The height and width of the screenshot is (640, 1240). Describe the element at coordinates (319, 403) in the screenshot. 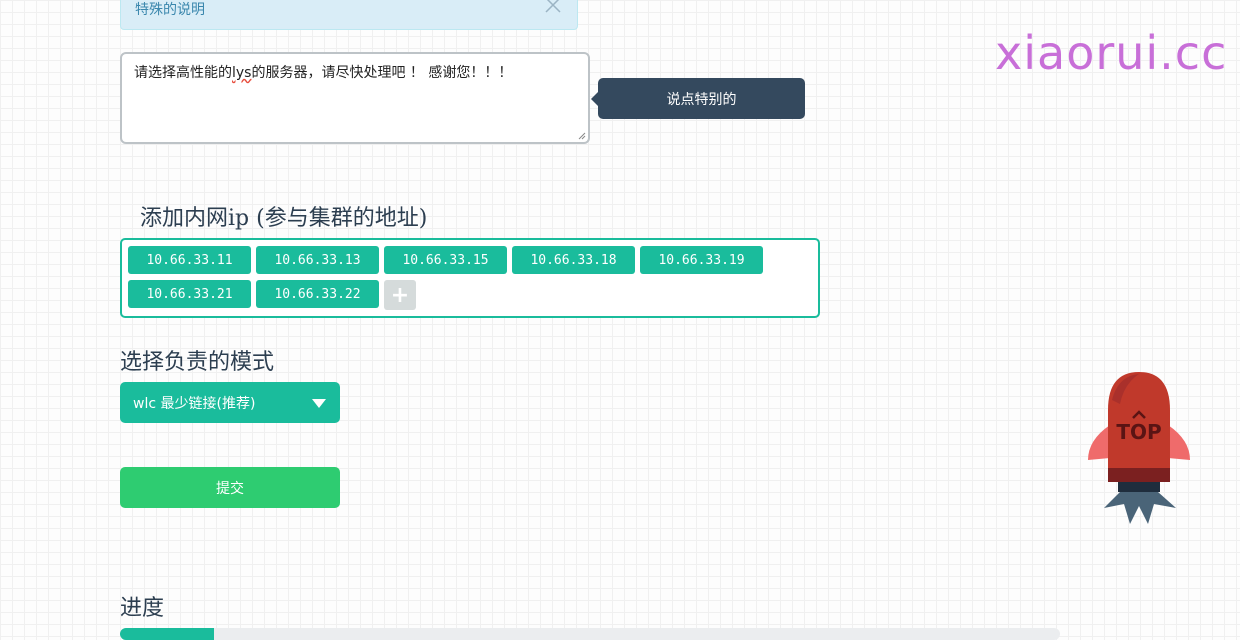

I see `chevron-down-icon` at that location.